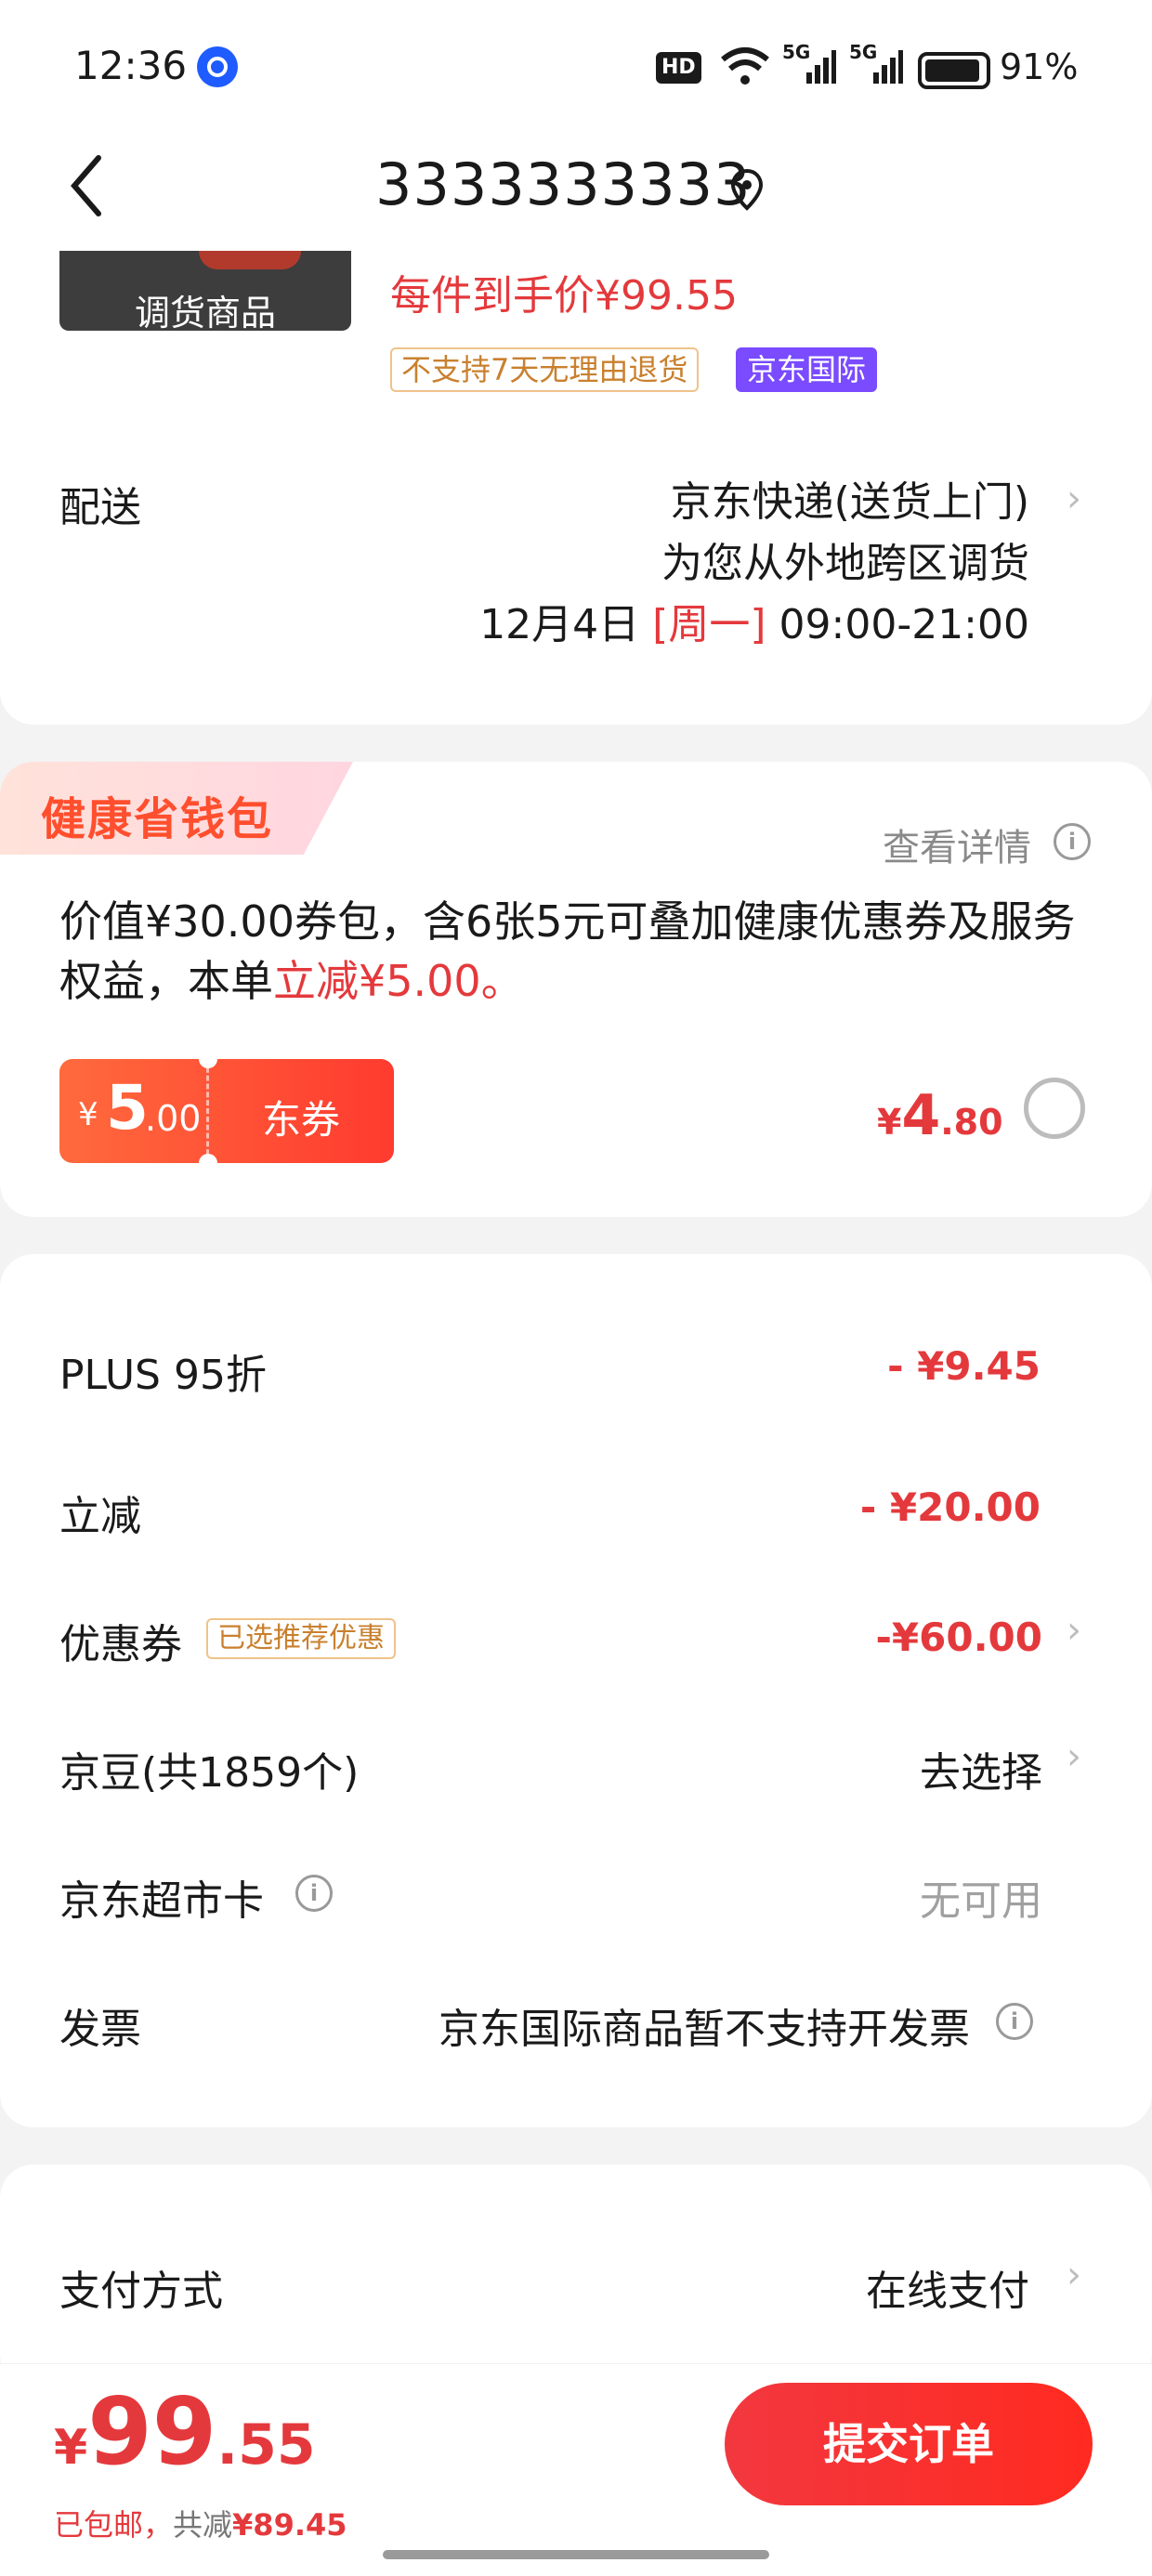  I want to click on payment-method-label: 支付方式, so click(141, 2291).